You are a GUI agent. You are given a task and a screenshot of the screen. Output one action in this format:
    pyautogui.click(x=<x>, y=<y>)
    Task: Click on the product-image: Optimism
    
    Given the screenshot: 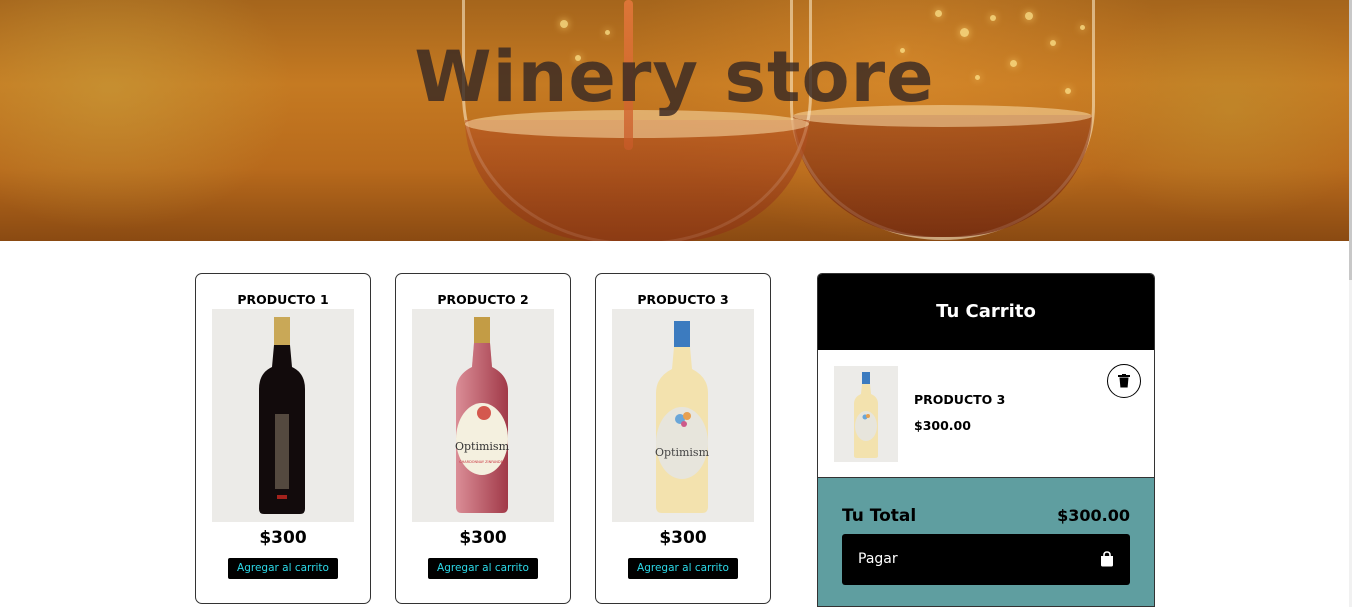 What is the action you would take?
    pyautogui.click(x=683, y=415)
    